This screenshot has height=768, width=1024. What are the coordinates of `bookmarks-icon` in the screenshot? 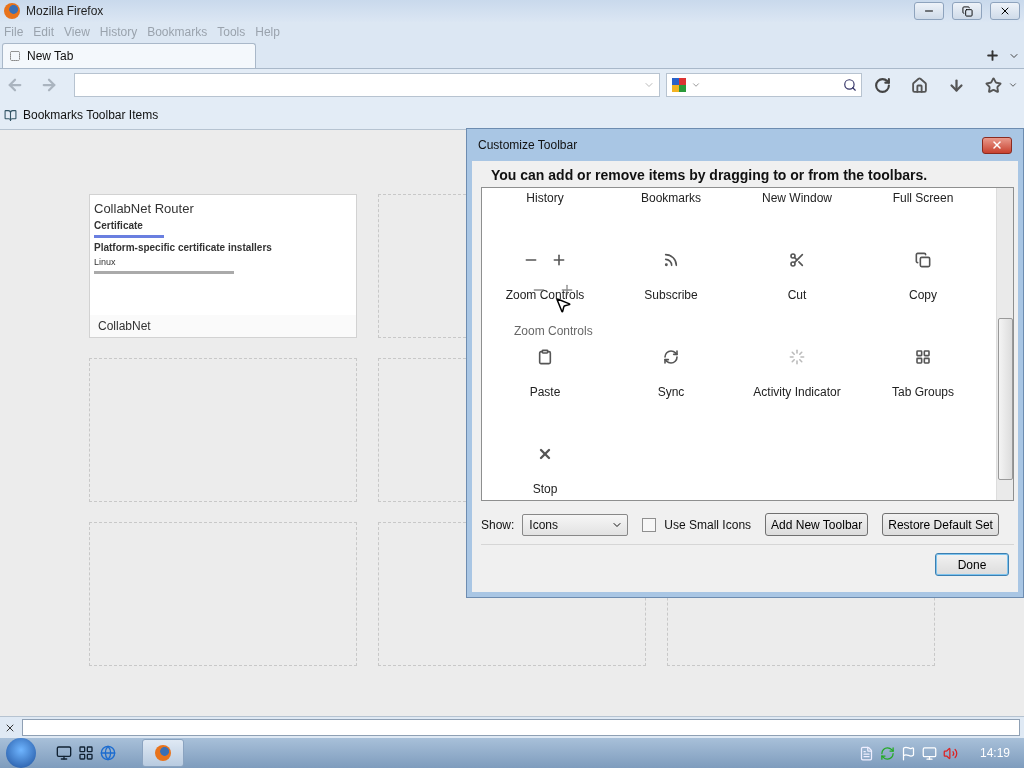 It's located at (10, 115).